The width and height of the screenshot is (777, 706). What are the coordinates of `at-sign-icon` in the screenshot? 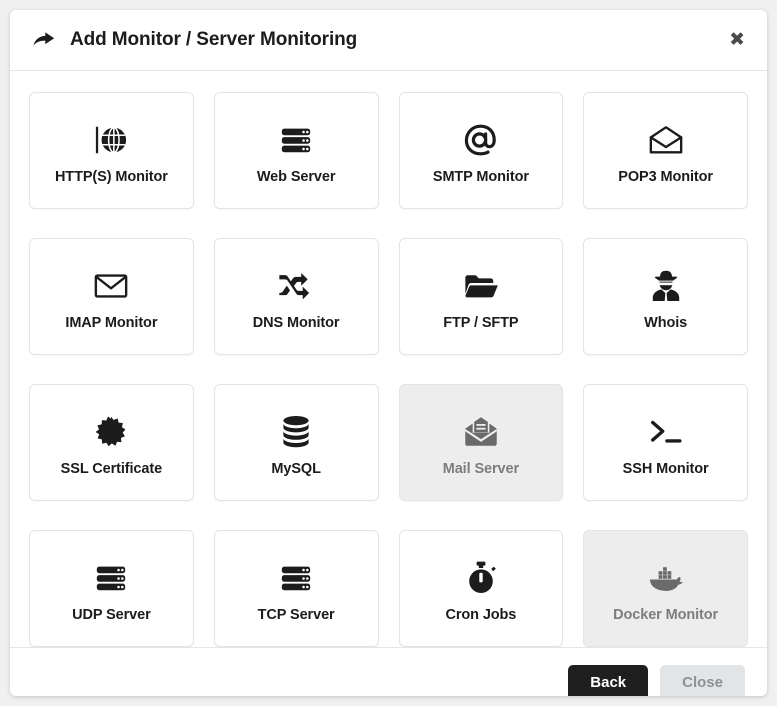 It's located at (481, 140).